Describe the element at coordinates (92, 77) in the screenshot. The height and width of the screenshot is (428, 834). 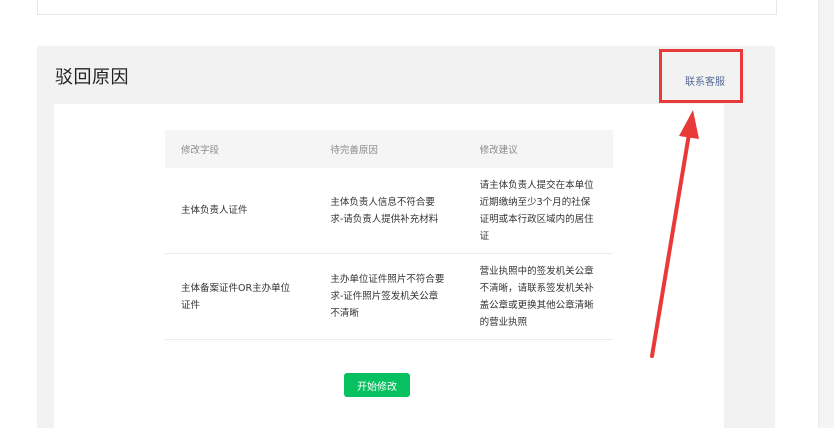
I see `section-title: 驳回原因` at that location.